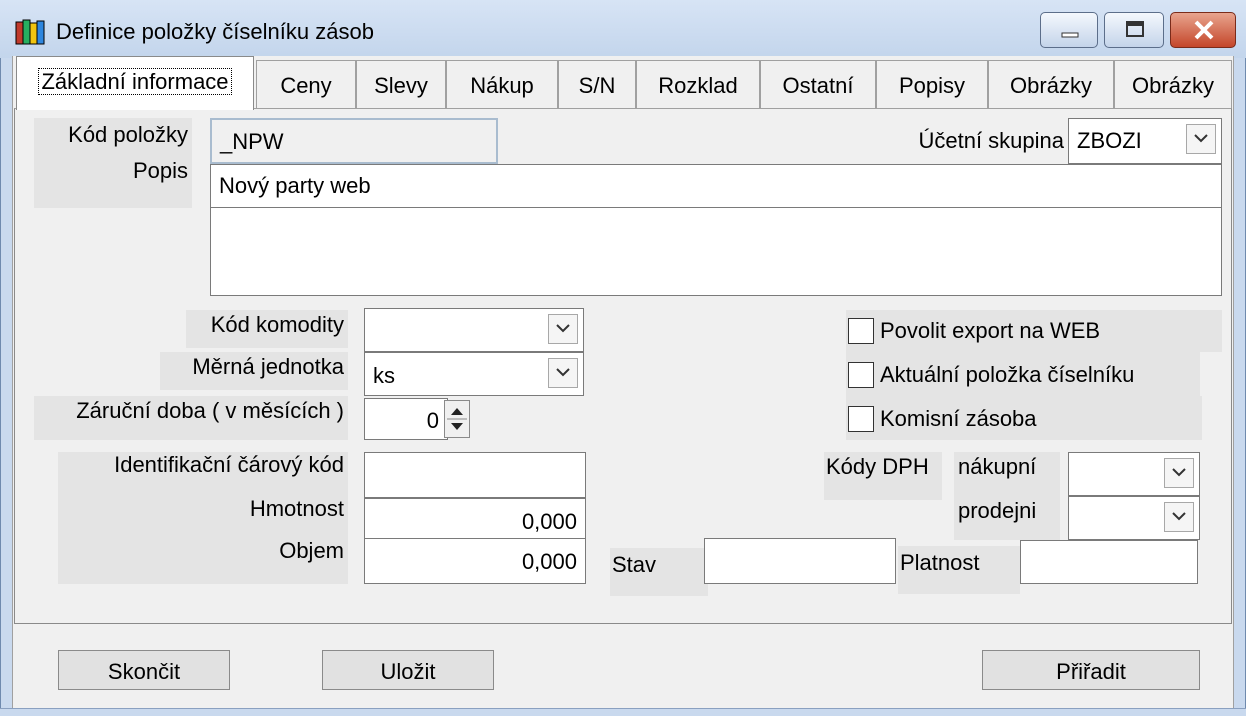 The height and width of the screenshot is (716, 1246). Describe the element at coordinates (997, 510) in the screenshot. I see `prodejni-label: prodejni` at that location.